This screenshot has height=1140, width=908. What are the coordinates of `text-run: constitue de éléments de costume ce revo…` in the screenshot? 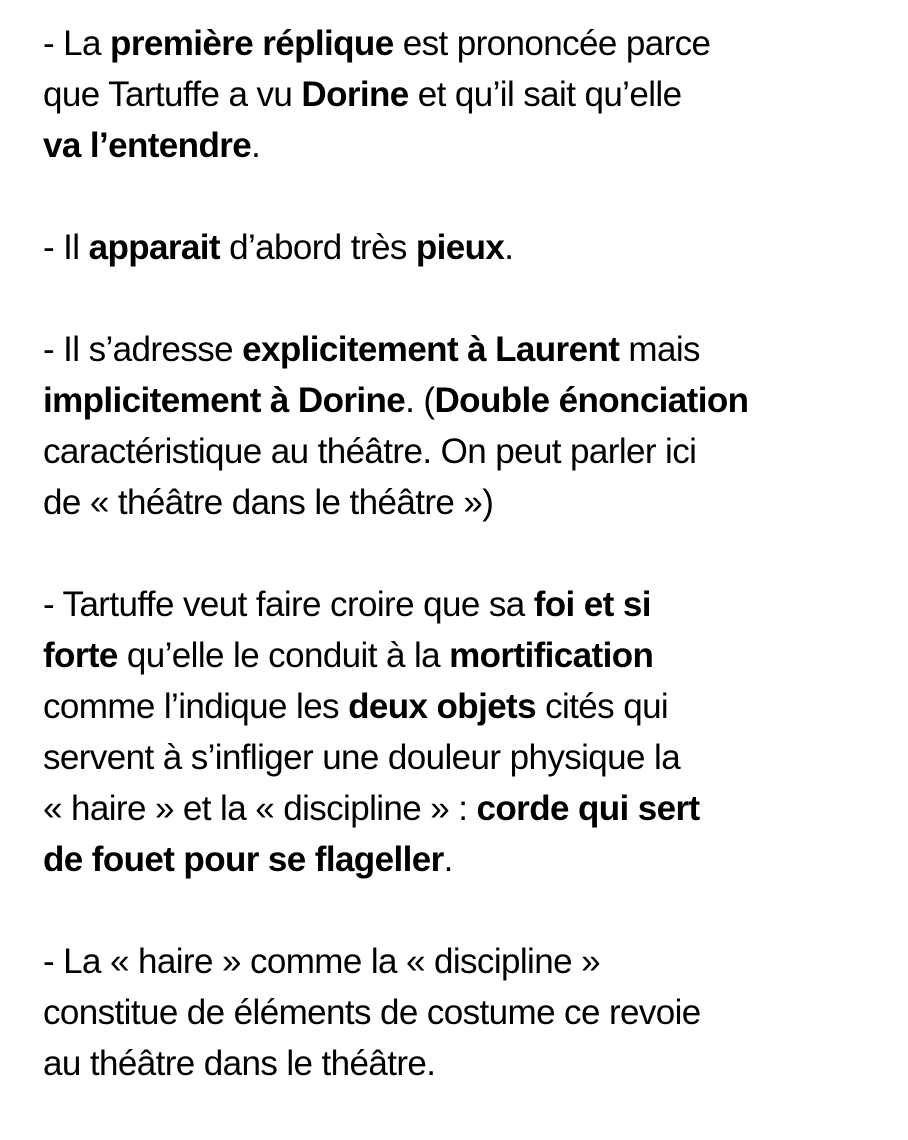 It's located at (372, 1012).